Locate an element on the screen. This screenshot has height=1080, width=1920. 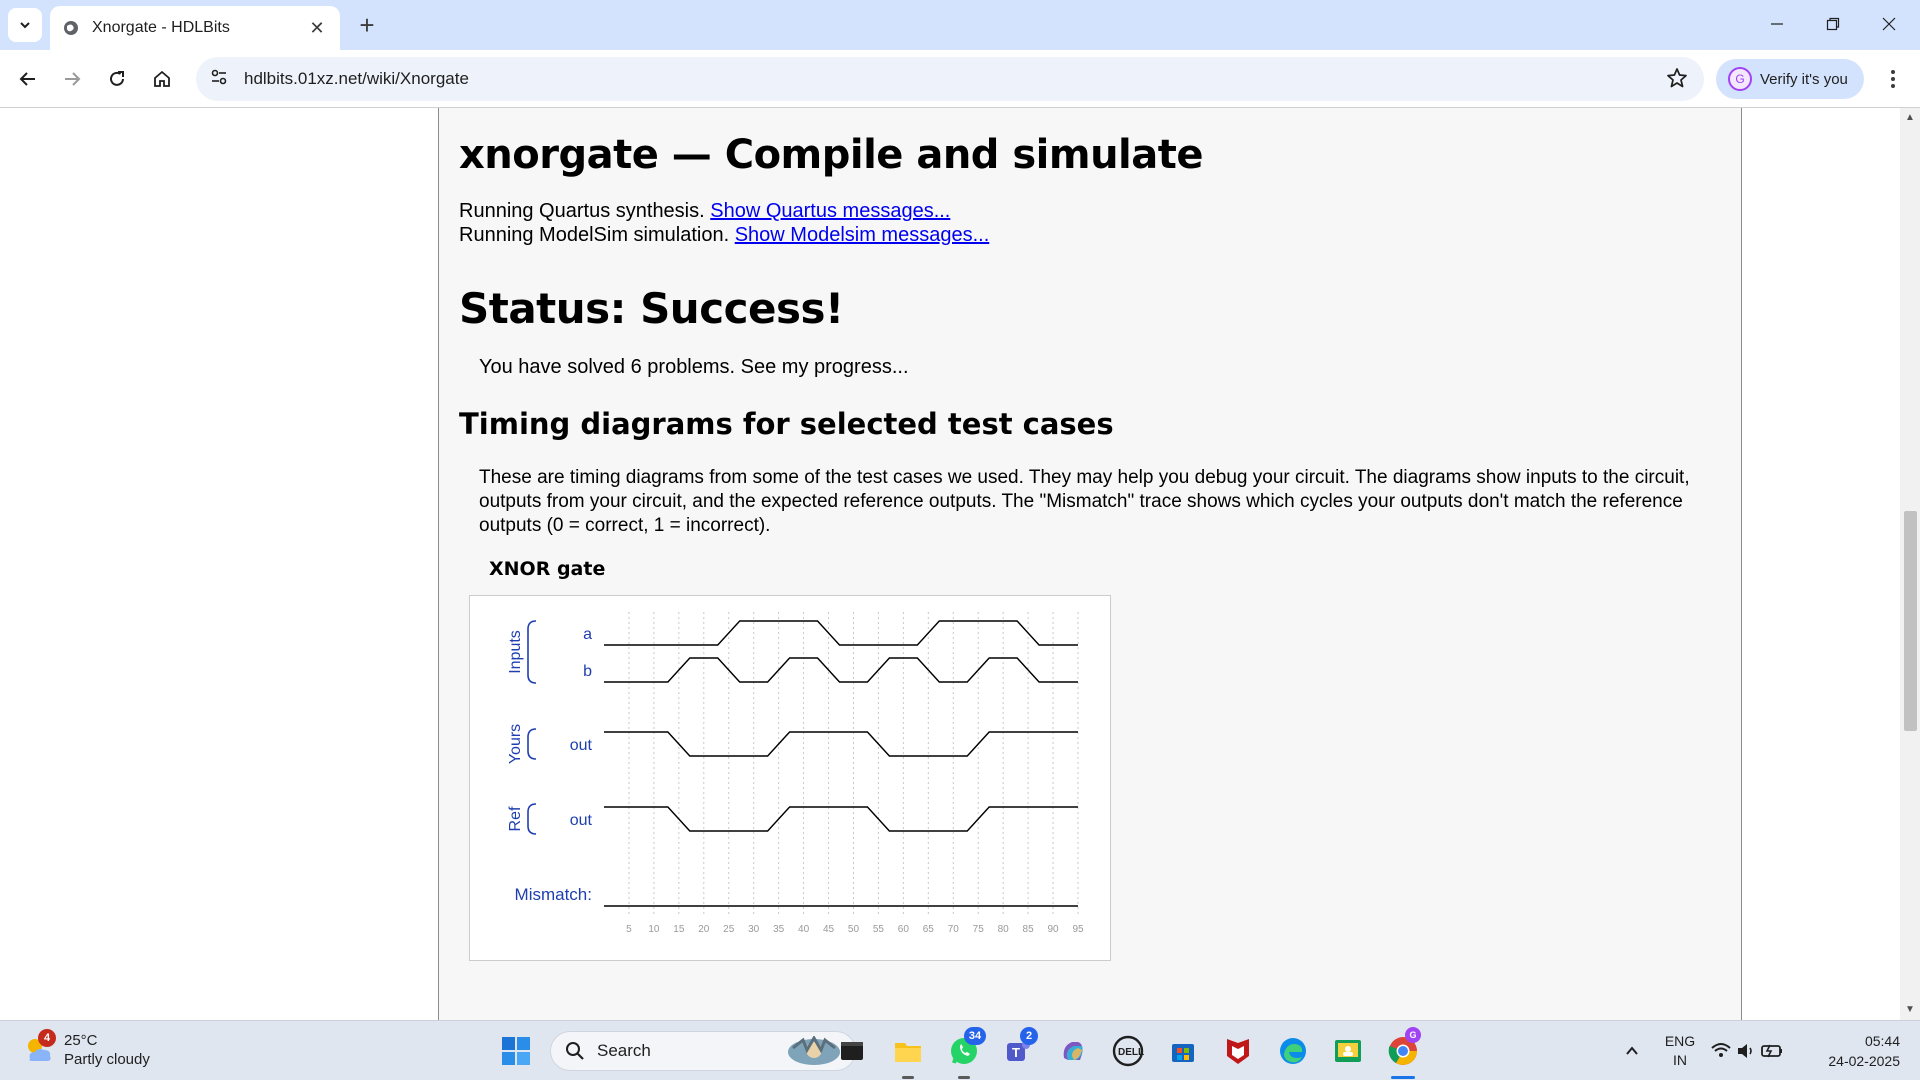
svg-text: T is located at coordinates (1016, 1052).